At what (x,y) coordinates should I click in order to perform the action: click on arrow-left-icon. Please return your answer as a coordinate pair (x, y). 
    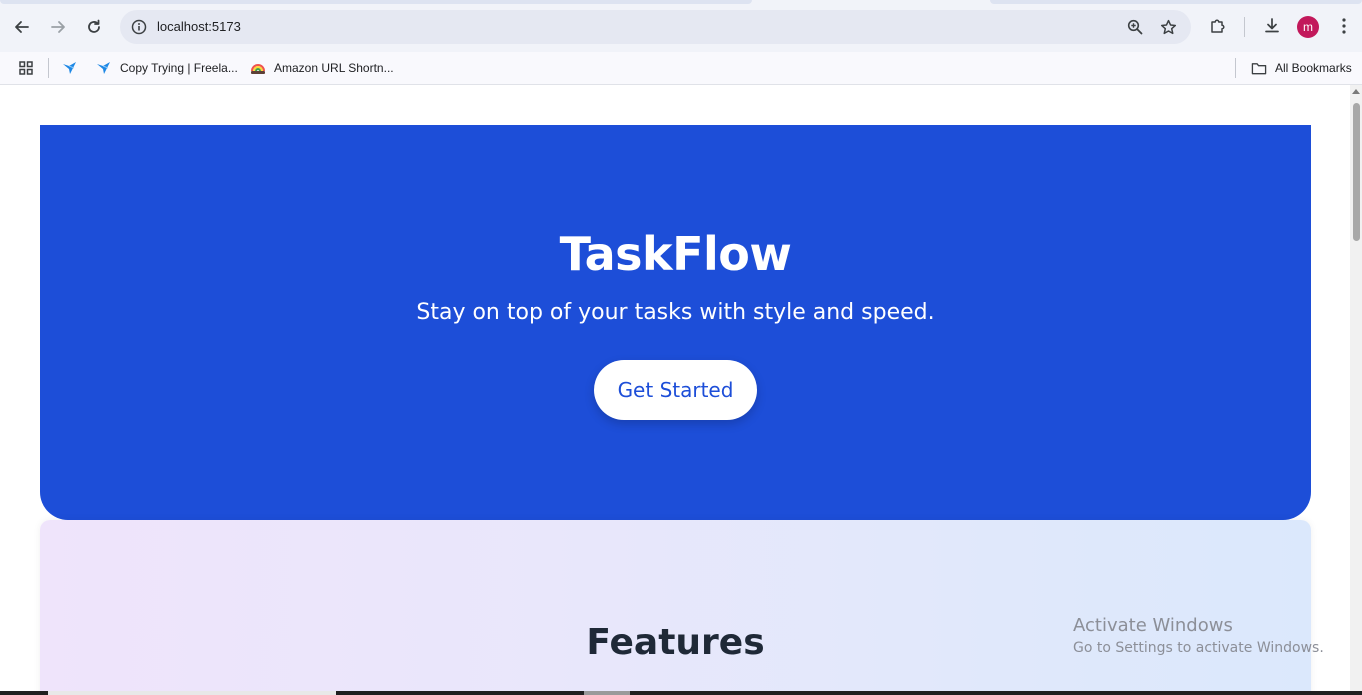
    Looking at the image, I should click on (22, 27).